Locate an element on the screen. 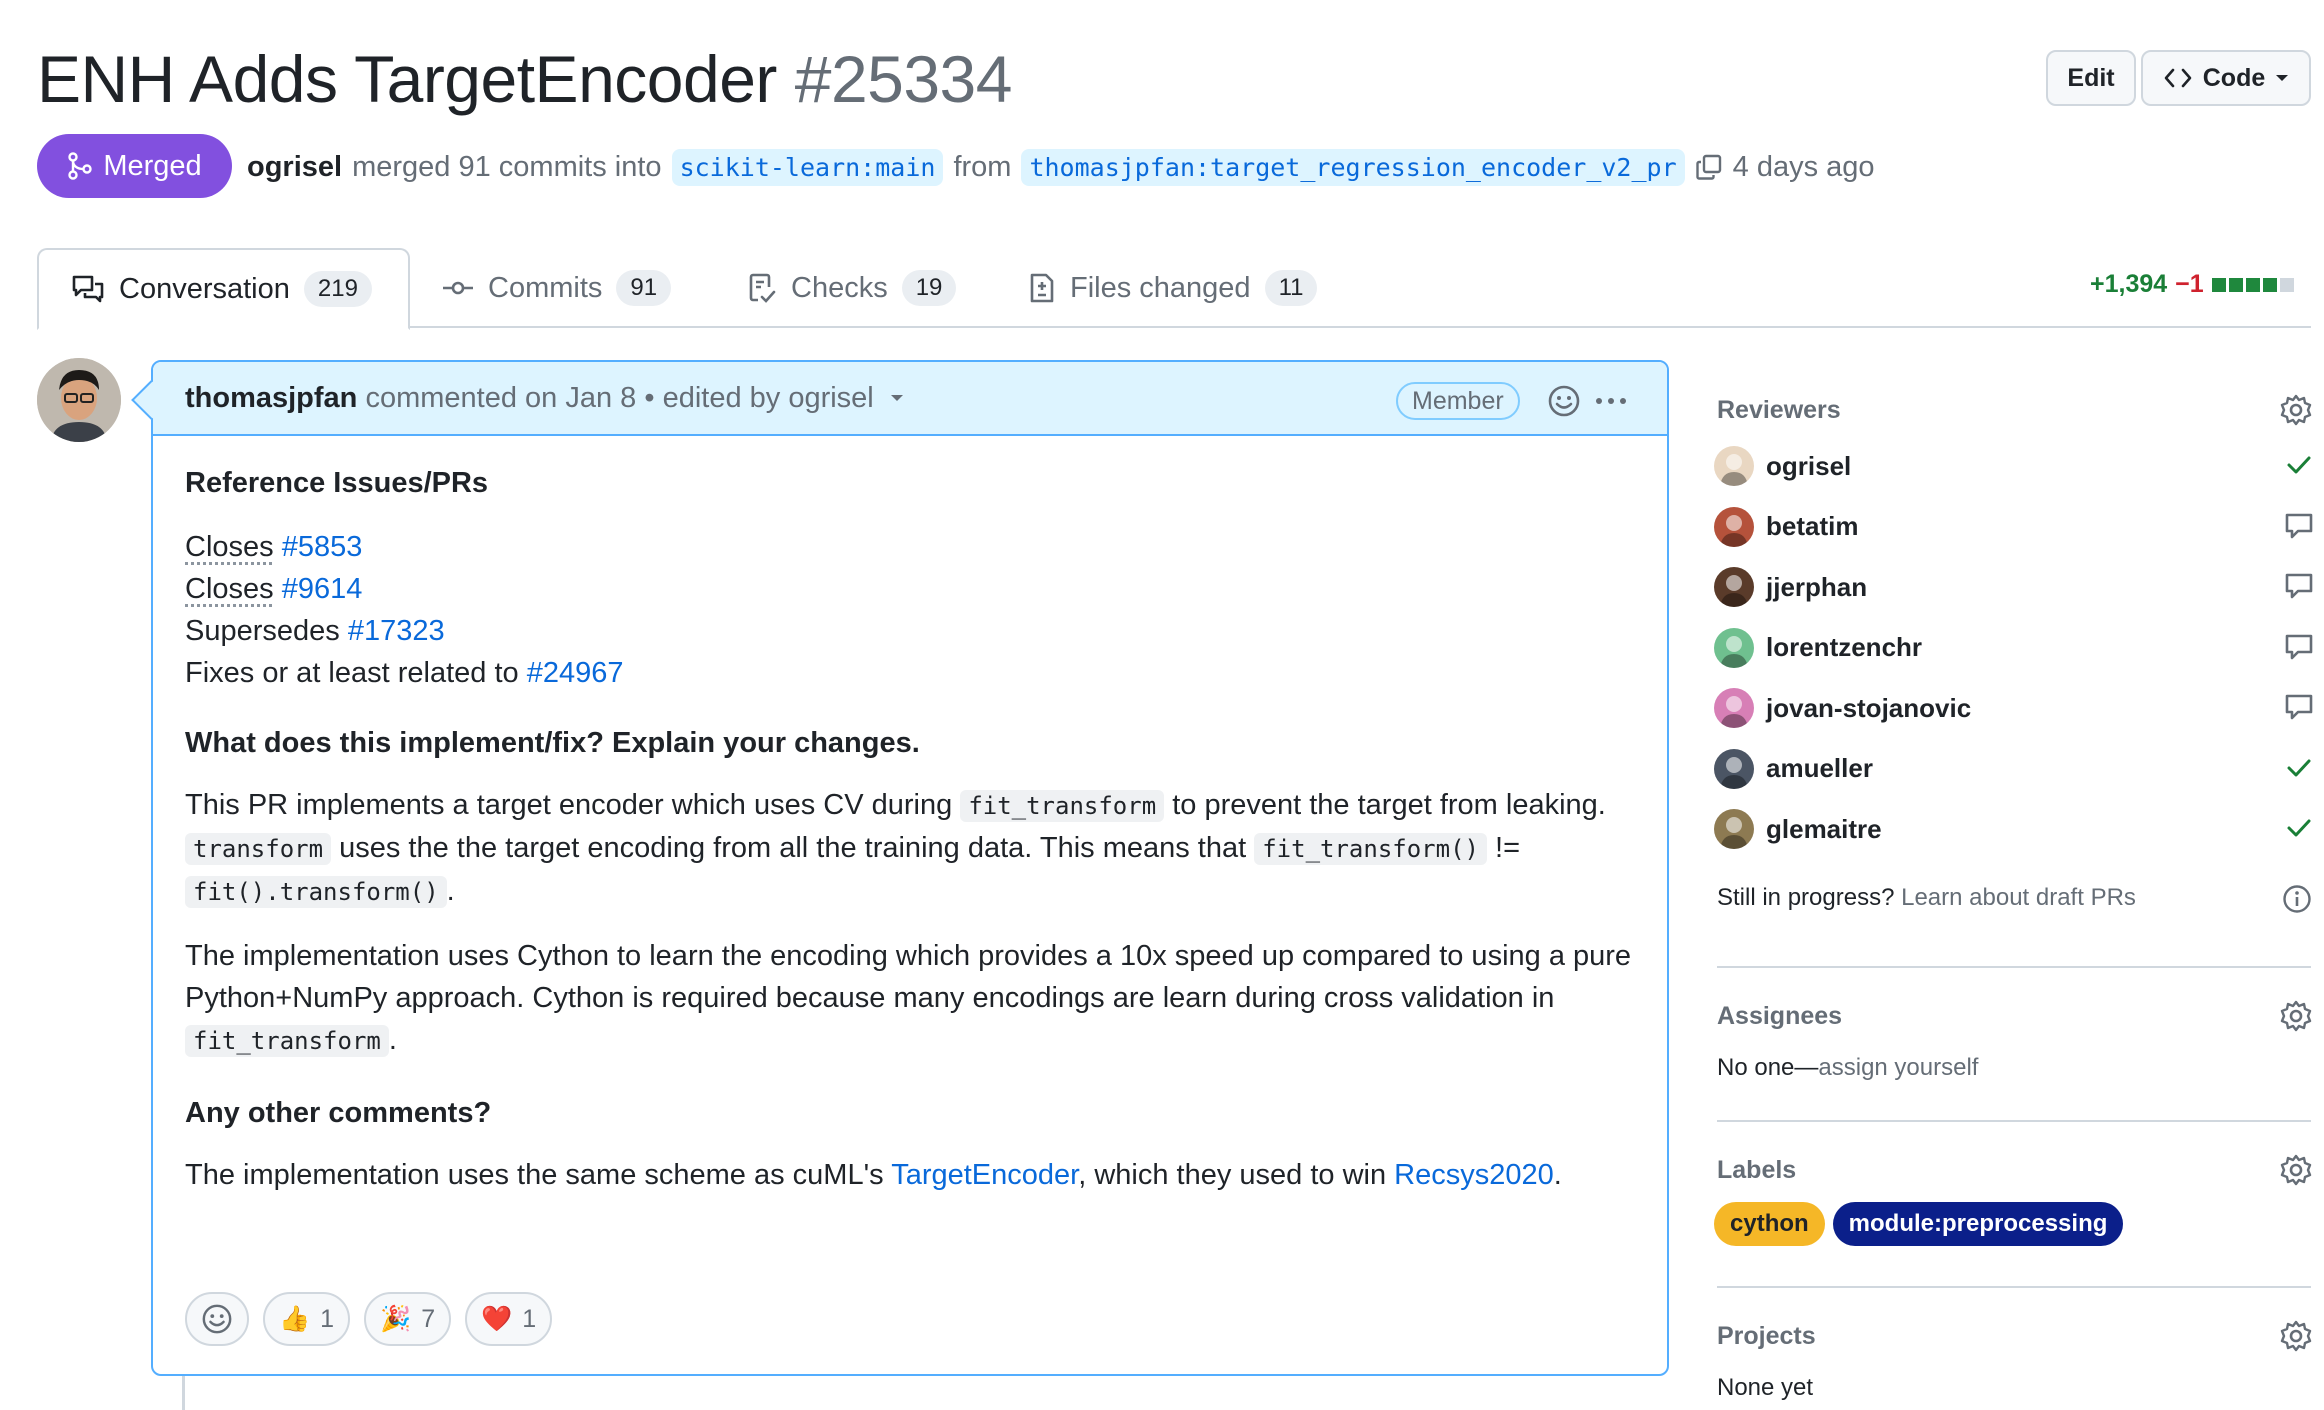 The image size is (2324, 1410). tab-files-changed: Files changed 11 is located at coordinates (1172, 288).